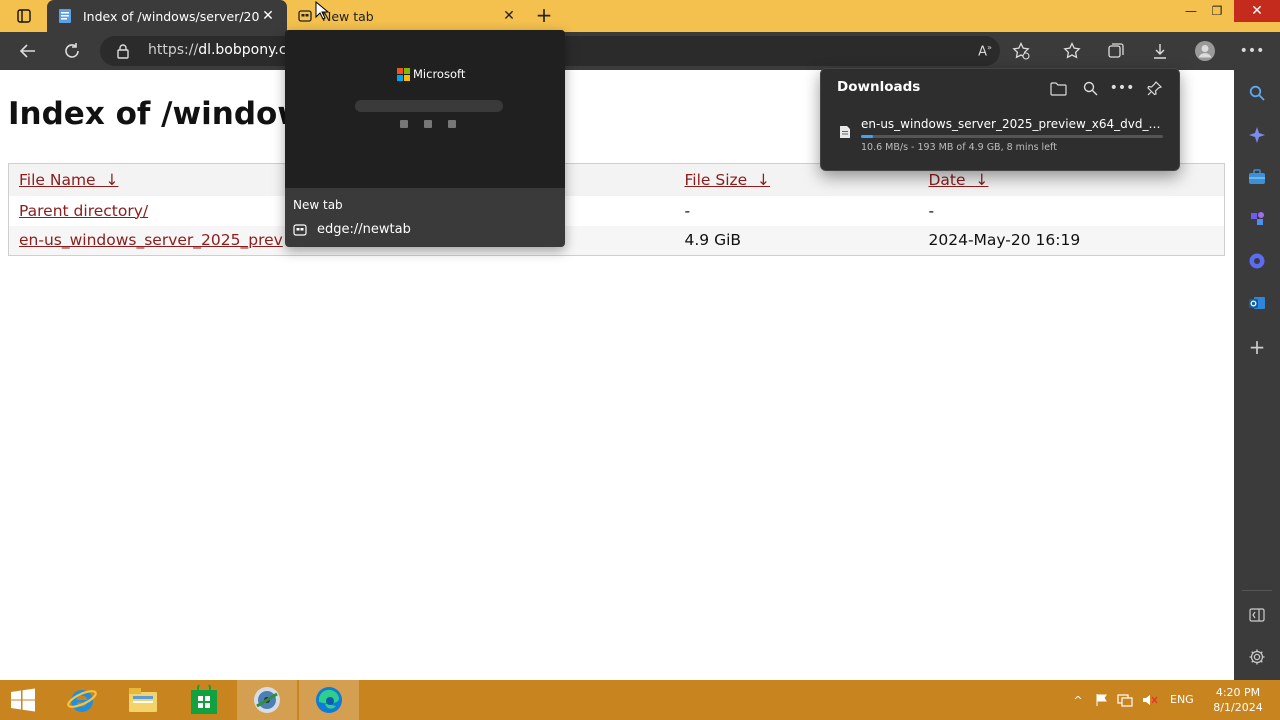  I want to click on tab-index-of-windows-server: Index of /windows/server/2025/ ✕, so click(167, 16).